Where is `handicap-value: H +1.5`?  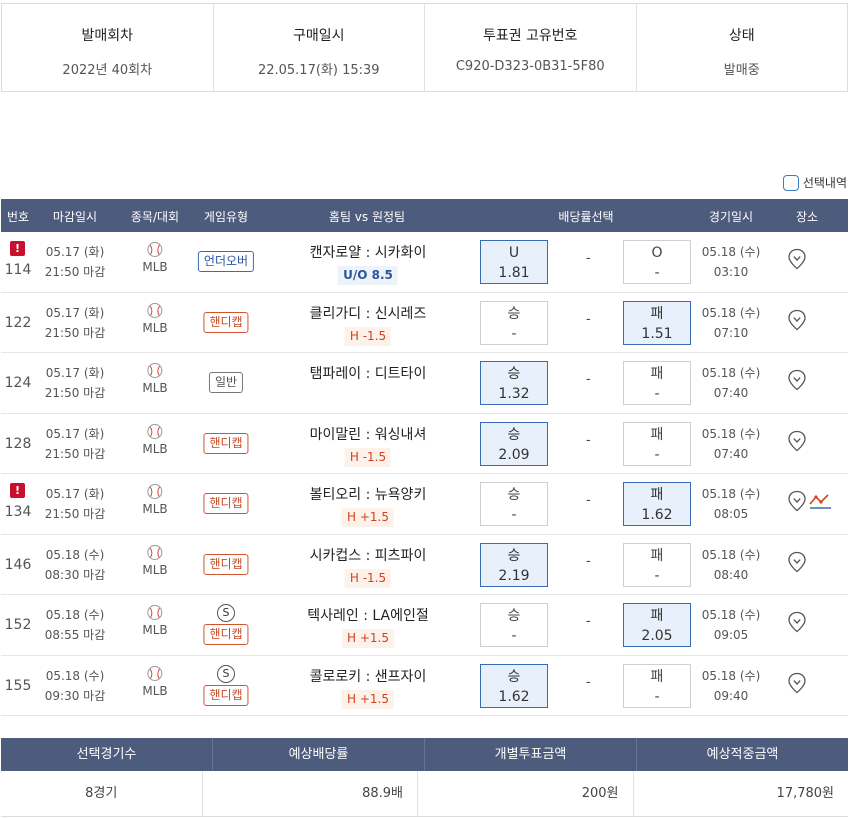
handicap-value: H +1.5 is located at coordinates (368, 699).